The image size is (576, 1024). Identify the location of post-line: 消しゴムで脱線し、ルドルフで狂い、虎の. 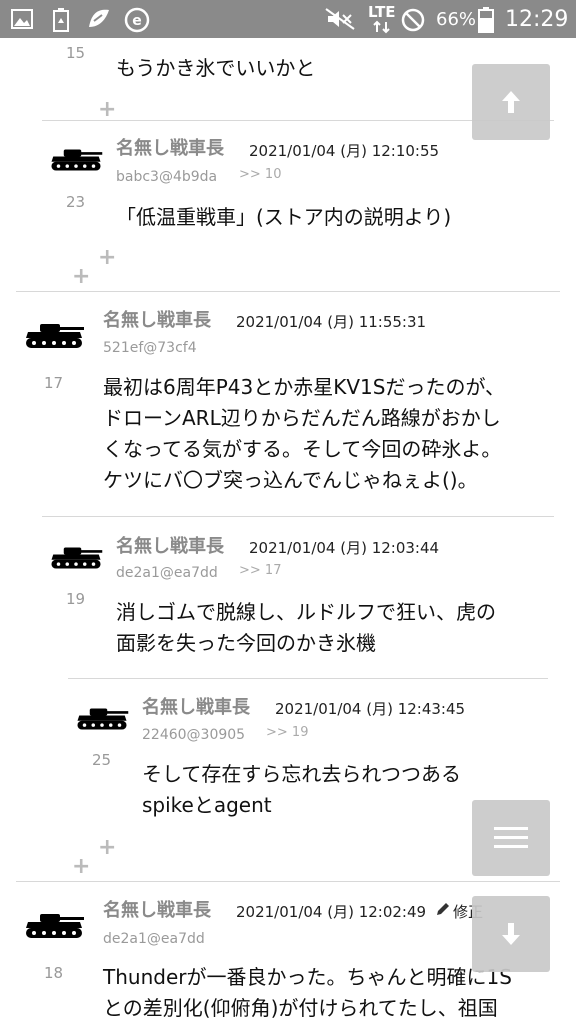
(306, 612).